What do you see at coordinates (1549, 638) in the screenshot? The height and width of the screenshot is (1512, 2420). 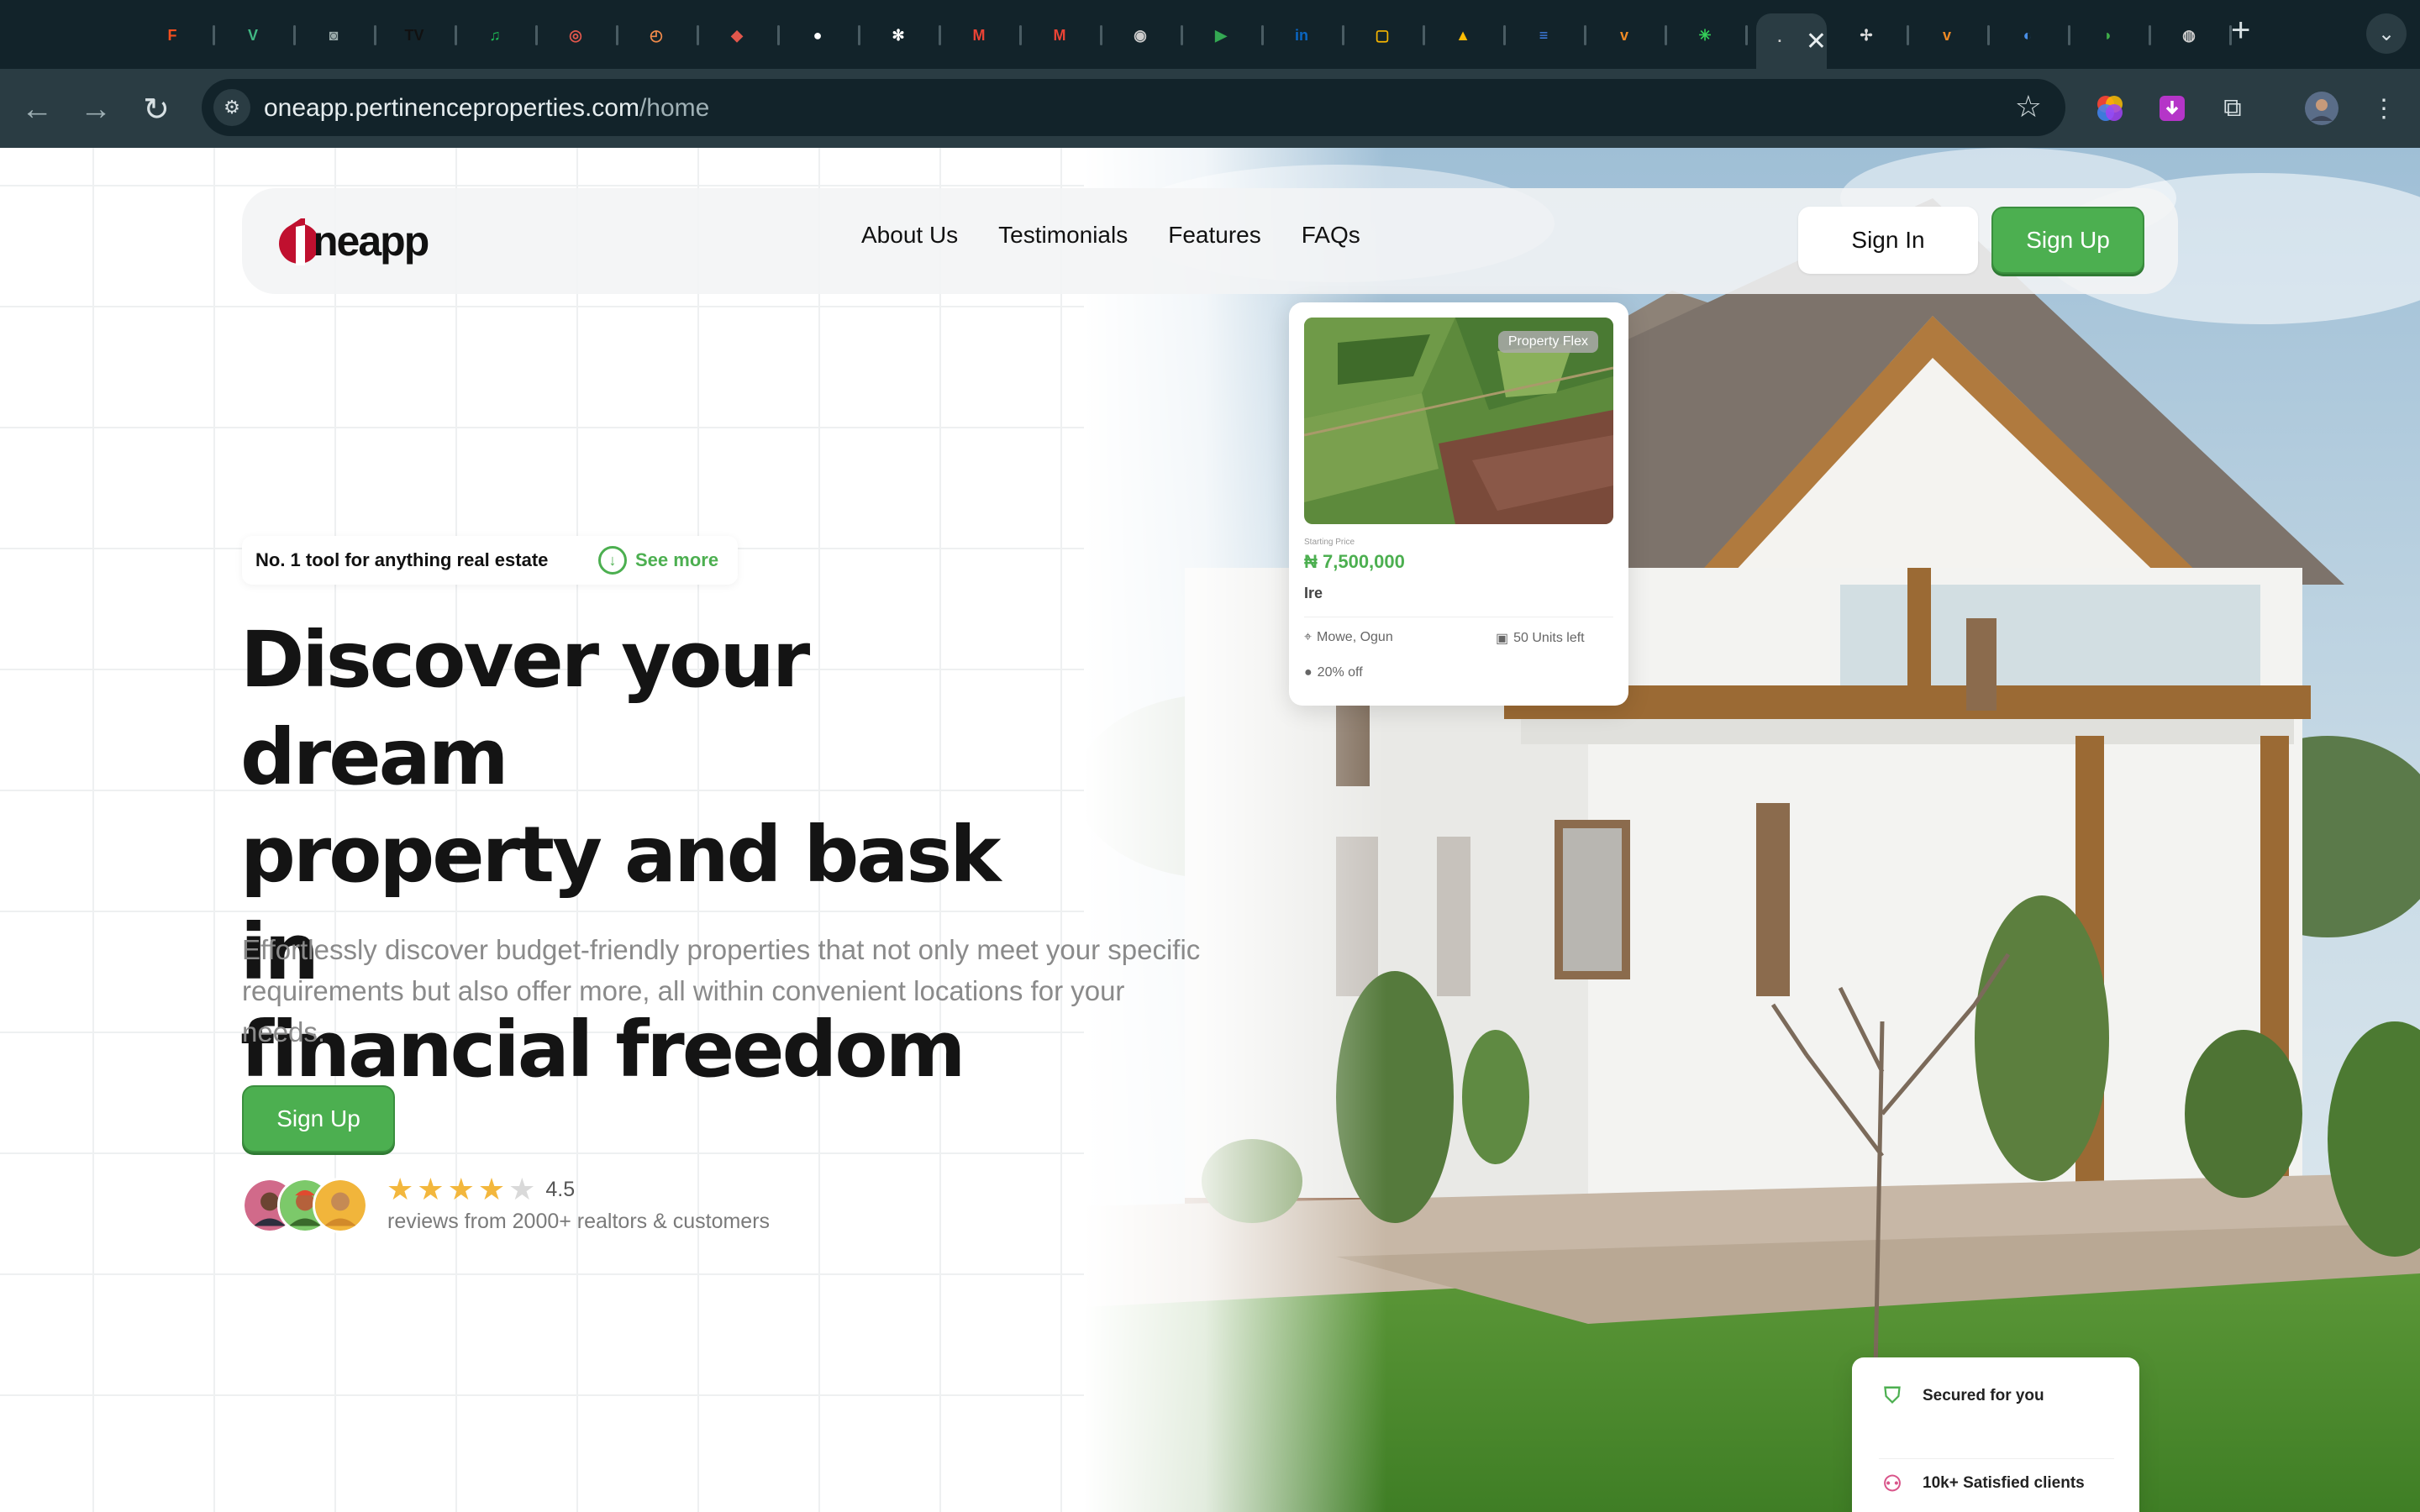 I see `units-text: 50 Units left` at bounding box center [1549, 638].